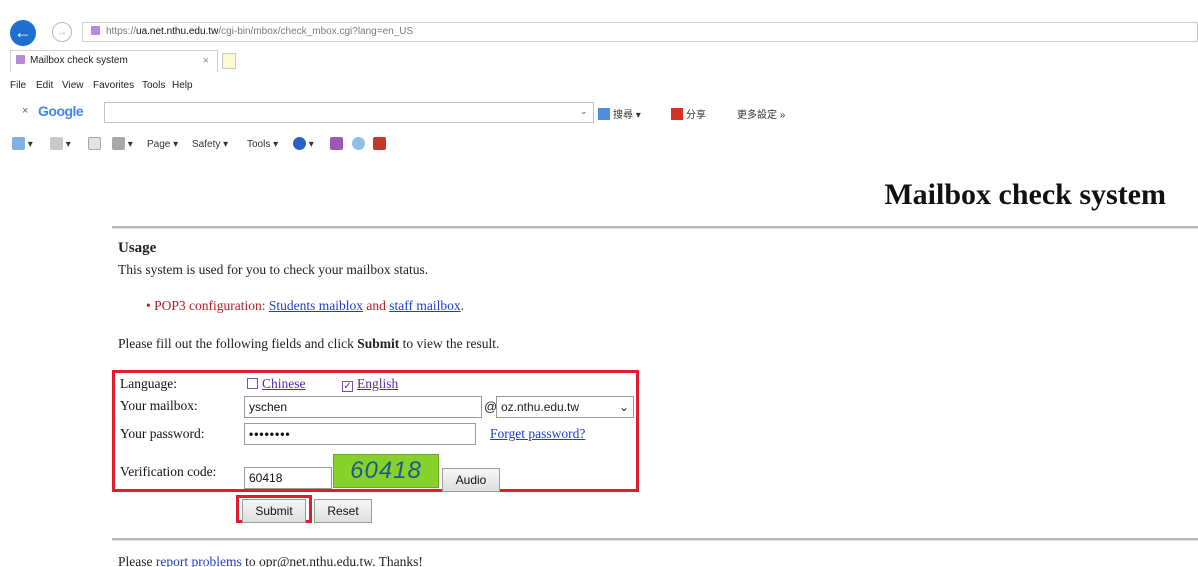 This screenshot has height=567, width=1198. I want to click on menu-bar: File Edit View Favorites Tools Help, so click(599, 86).